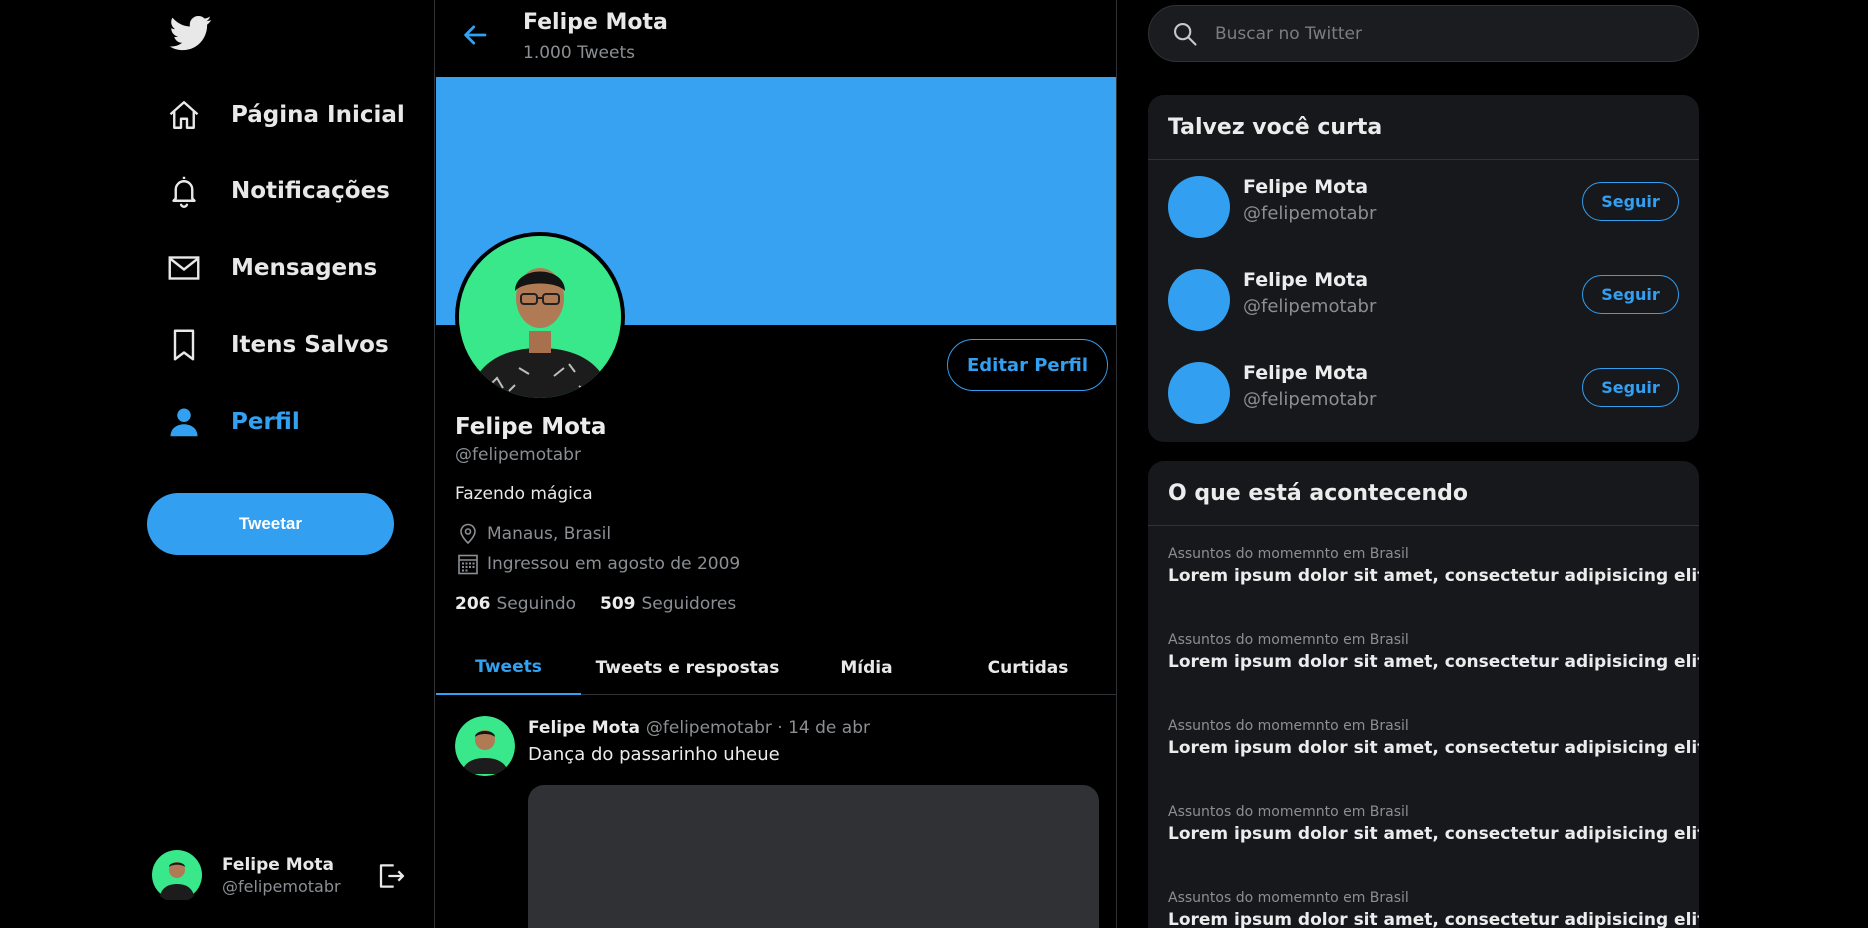 Image resolution: width=1868 pixels, height=928 pixels. I want to click on profile-joined: Ingressou em agosto de 2009, so click(597, 564).